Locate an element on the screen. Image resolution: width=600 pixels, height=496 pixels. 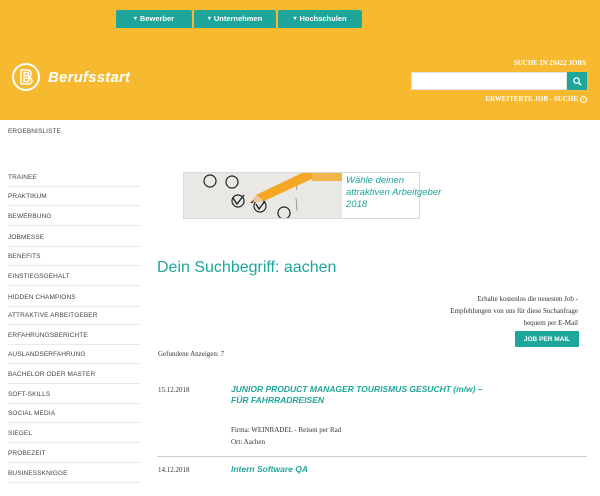
page-title: Dein Suchbegriff: aachen is located at coordinates (247, 267).